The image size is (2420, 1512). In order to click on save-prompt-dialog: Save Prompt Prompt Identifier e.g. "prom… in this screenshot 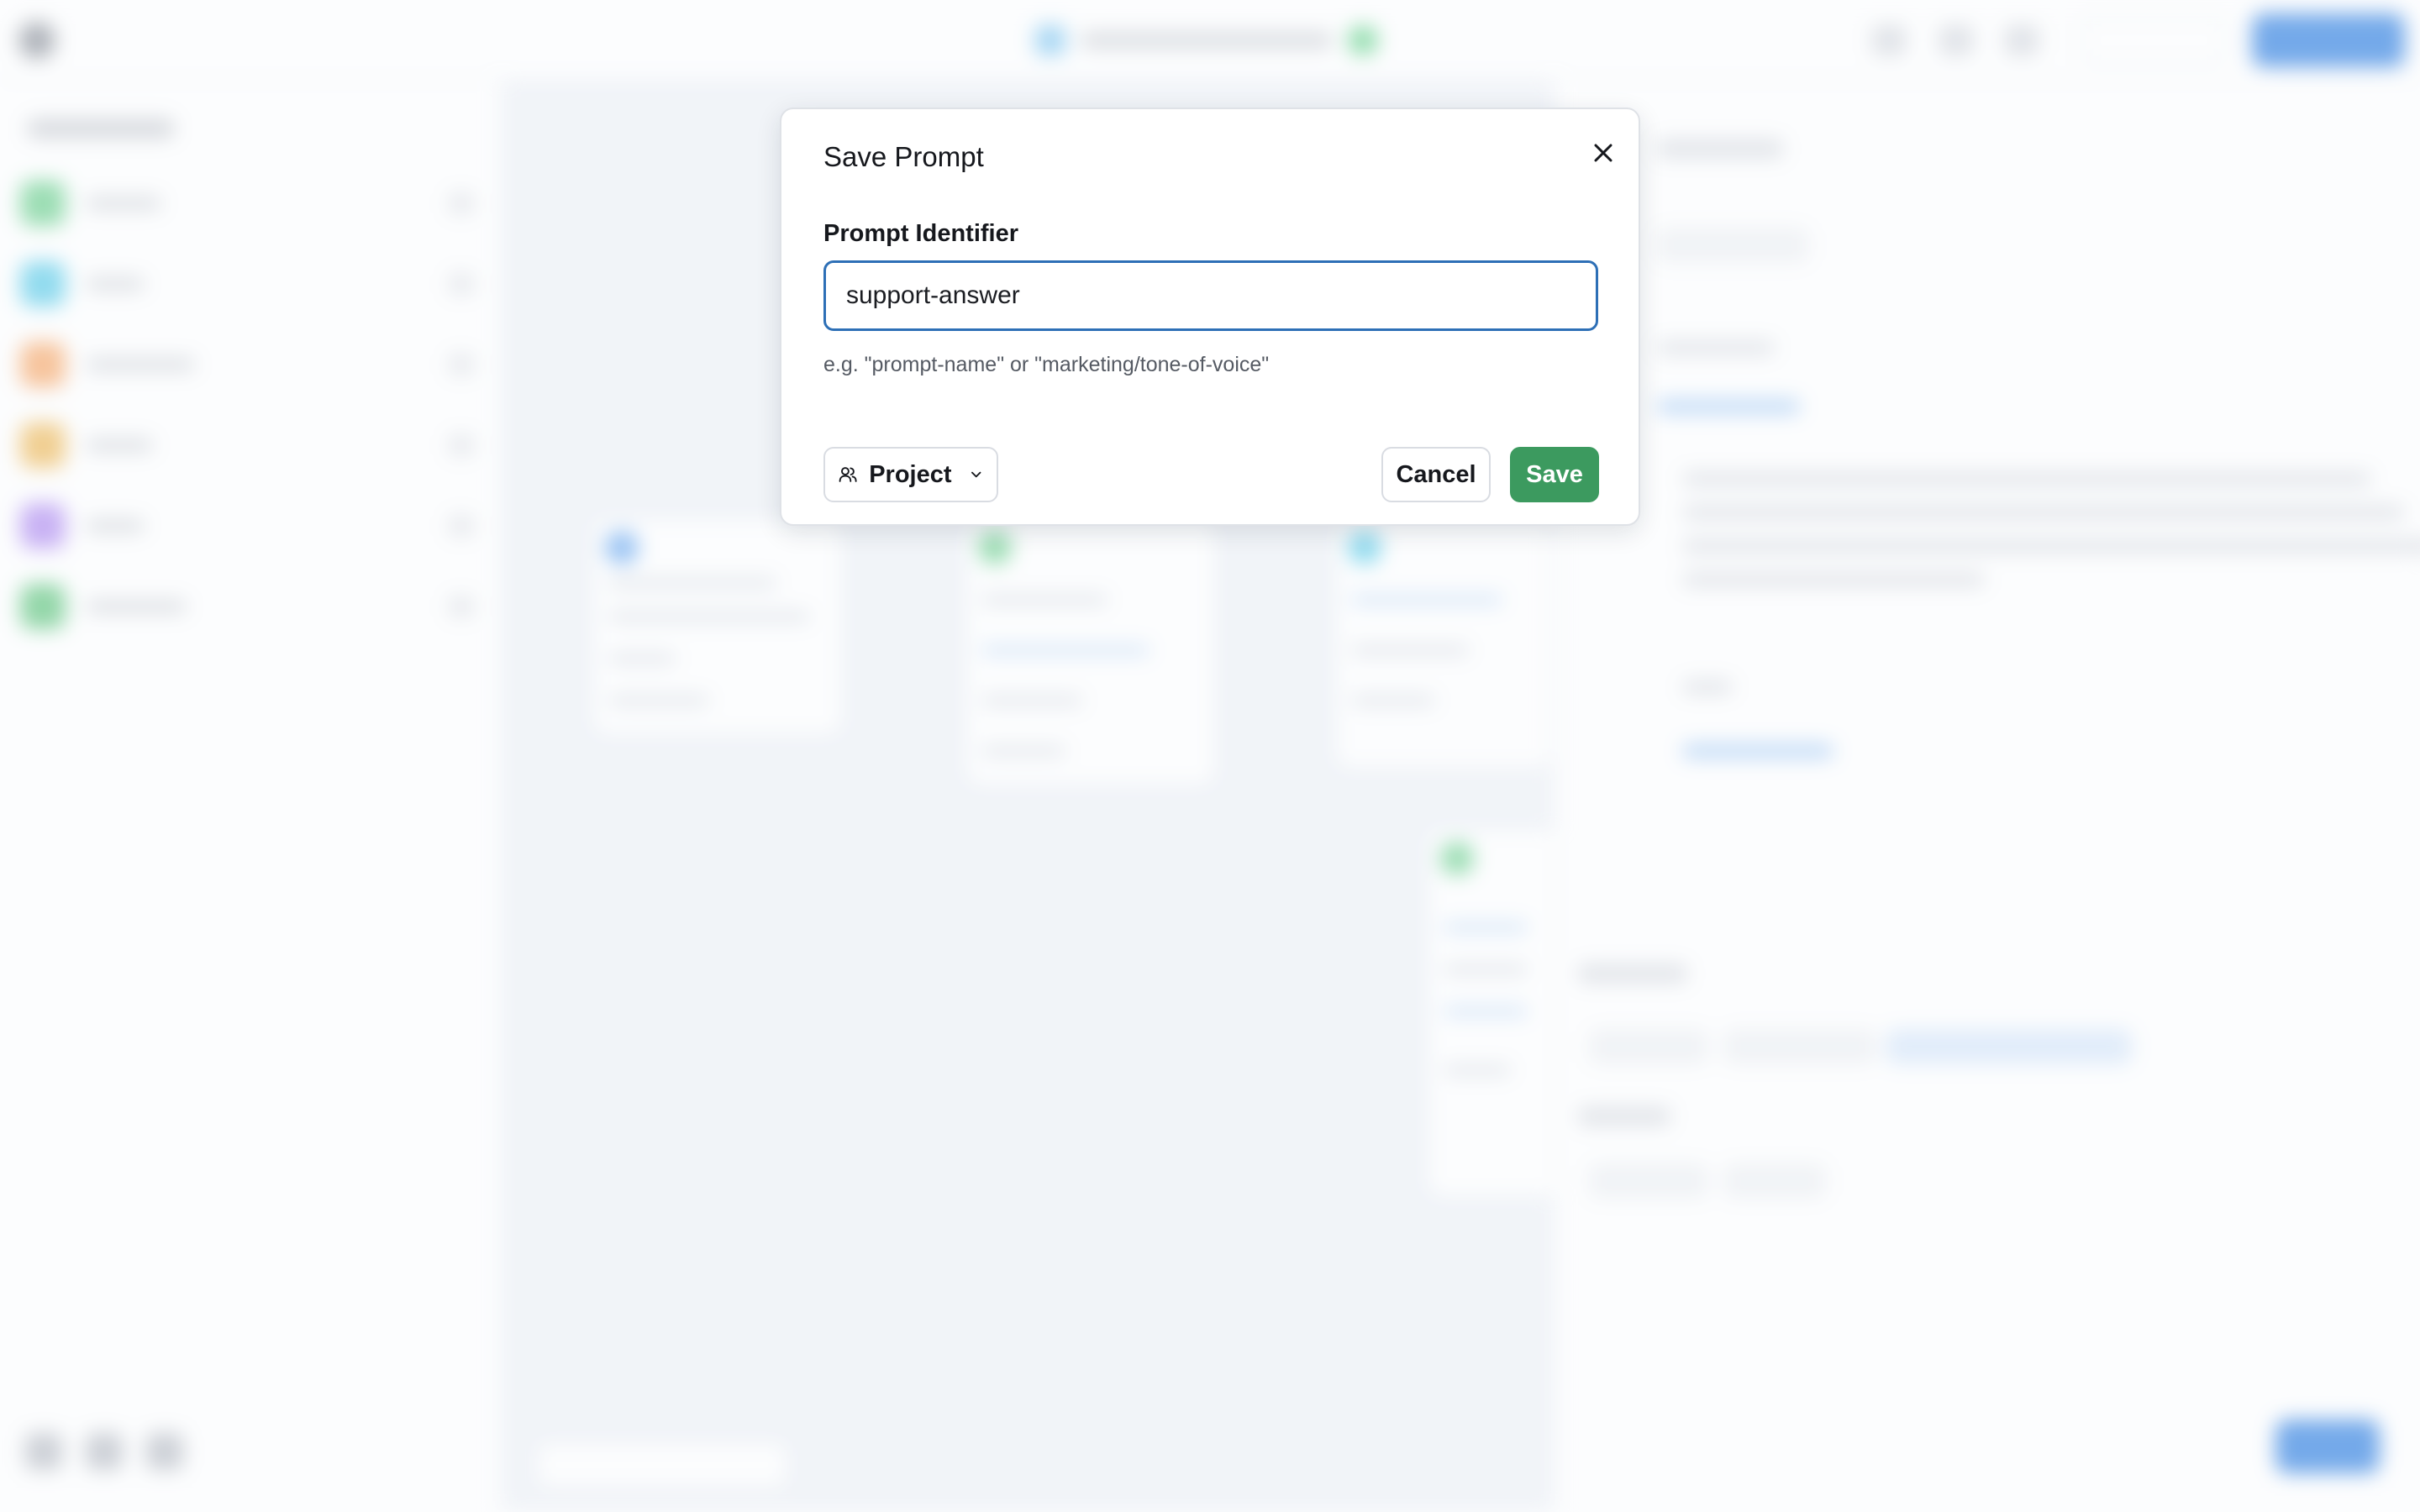, I will do `click(1210, 317)`.